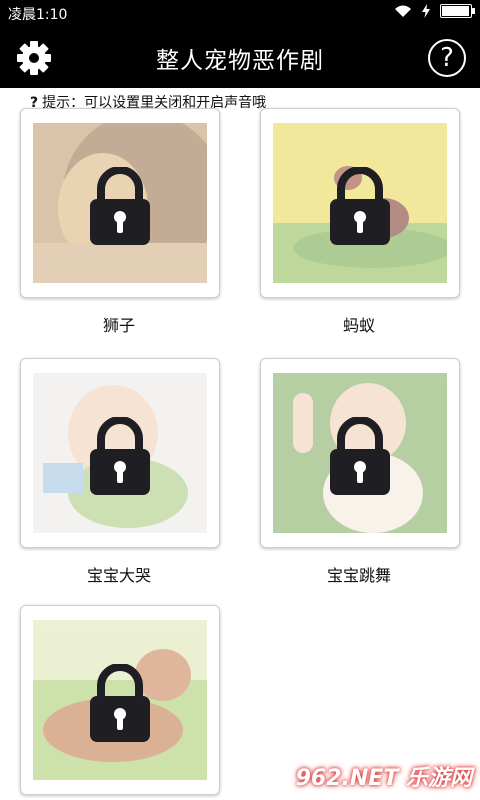 This screenshot has width=480, height=800. I want to click on ant-photo, so click(360, 203).